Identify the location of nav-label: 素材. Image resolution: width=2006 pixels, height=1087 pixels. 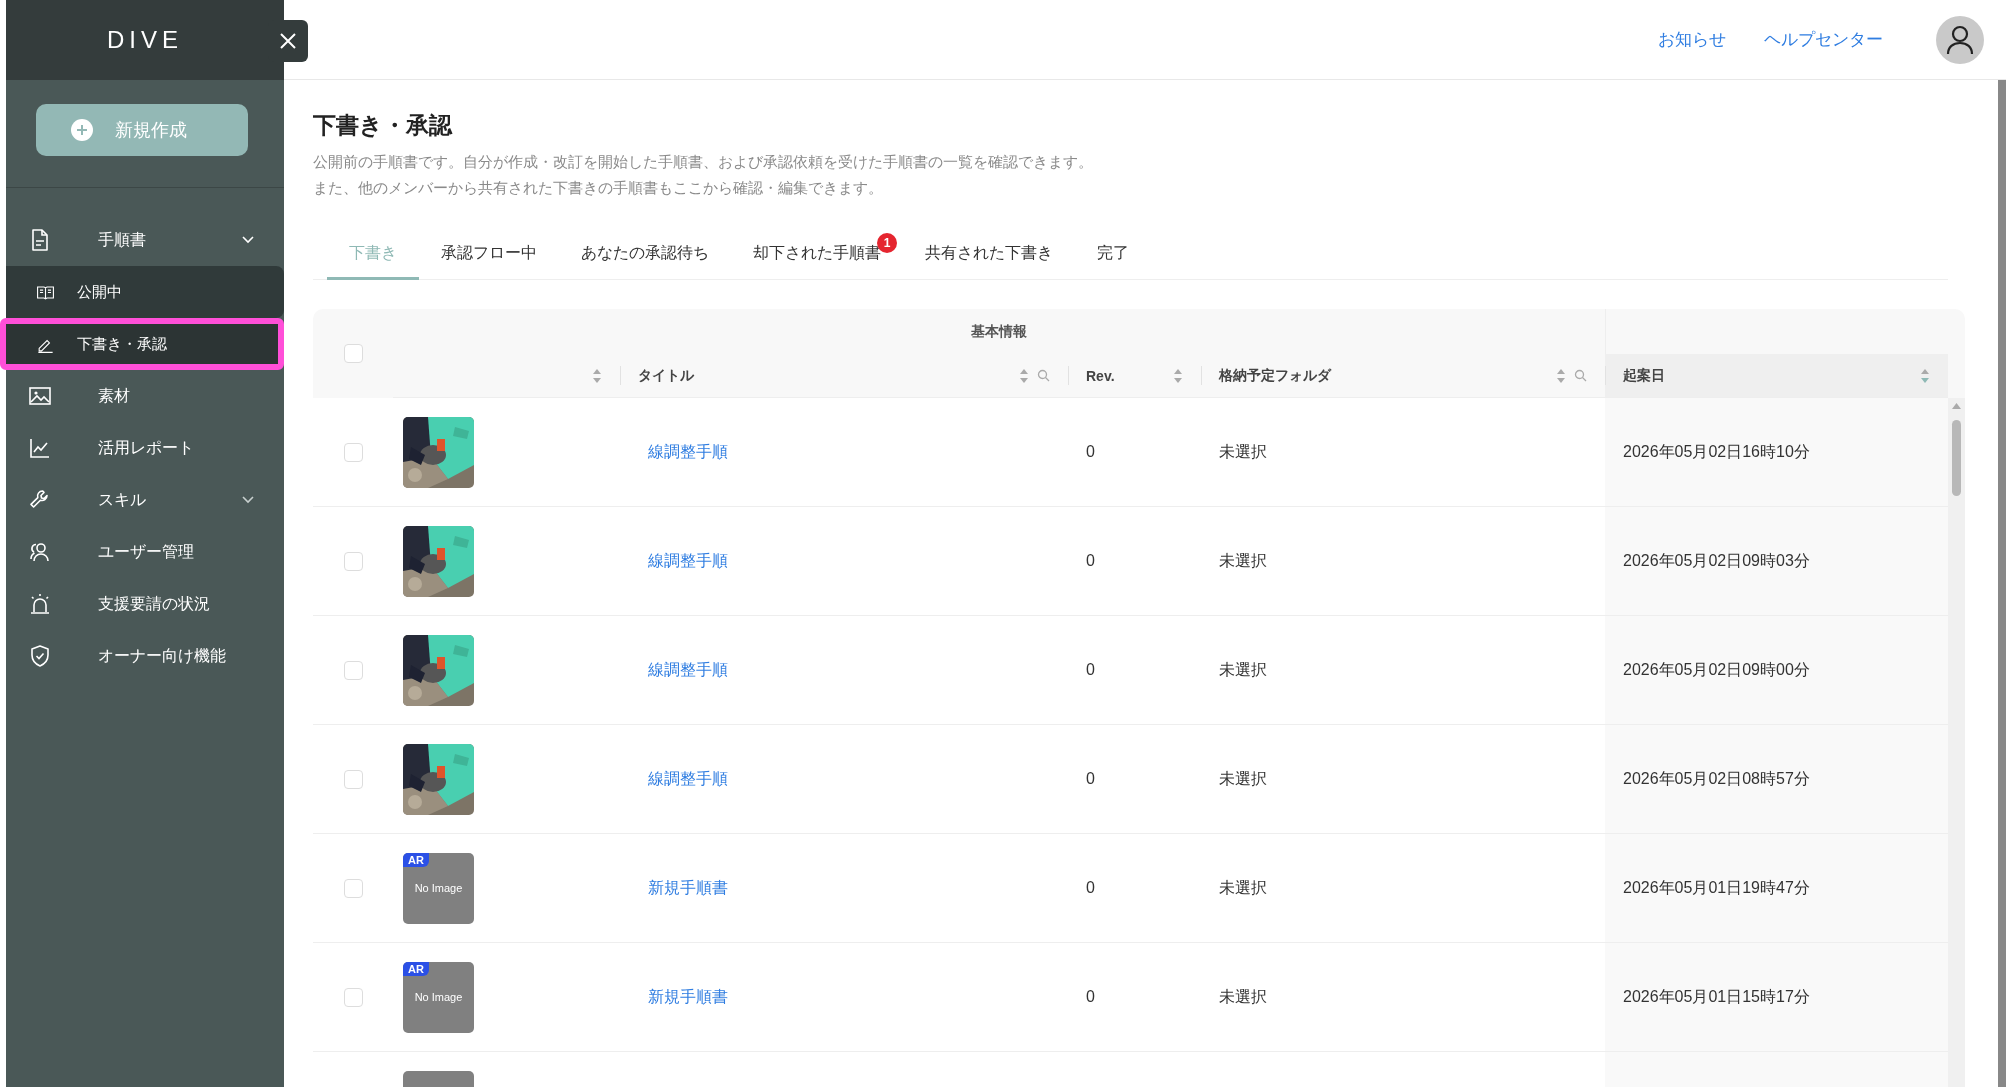
(114, 395).